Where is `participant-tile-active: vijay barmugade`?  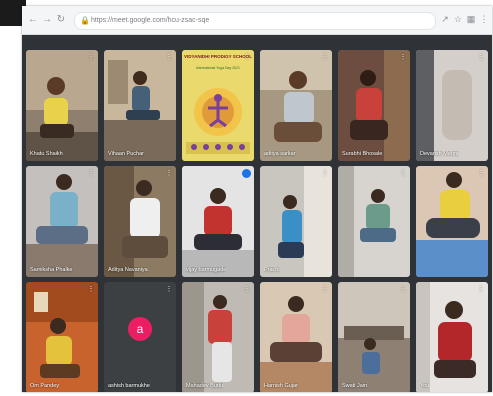
participant-tile-active: vijay barmugade is located at coordinates (218, 221).